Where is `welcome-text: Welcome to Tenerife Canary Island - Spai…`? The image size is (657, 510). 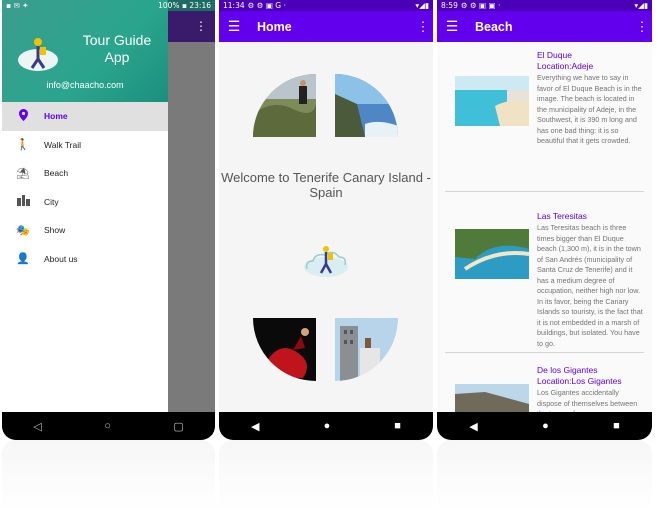
welcome-text: Welcome to Tenerife Canary Island - Spai… is located at coordinates (326, 185).